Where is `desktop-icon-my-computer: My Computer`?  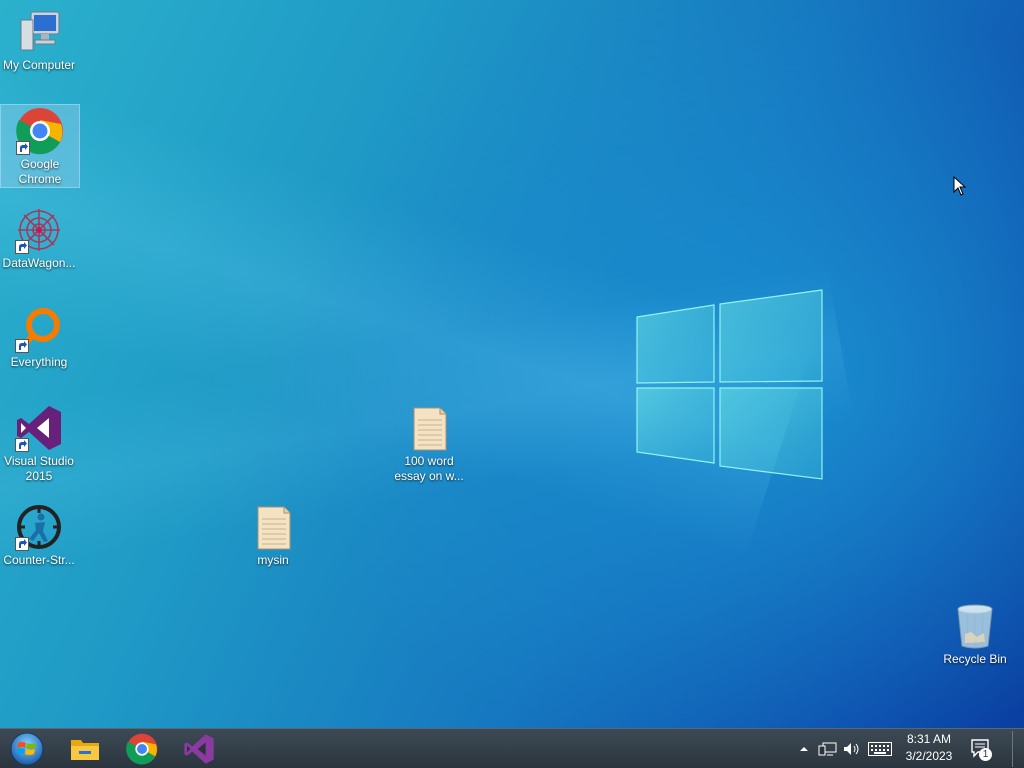
desktop-icon-my-computer: My Computer is located at coordinates (39, 39).